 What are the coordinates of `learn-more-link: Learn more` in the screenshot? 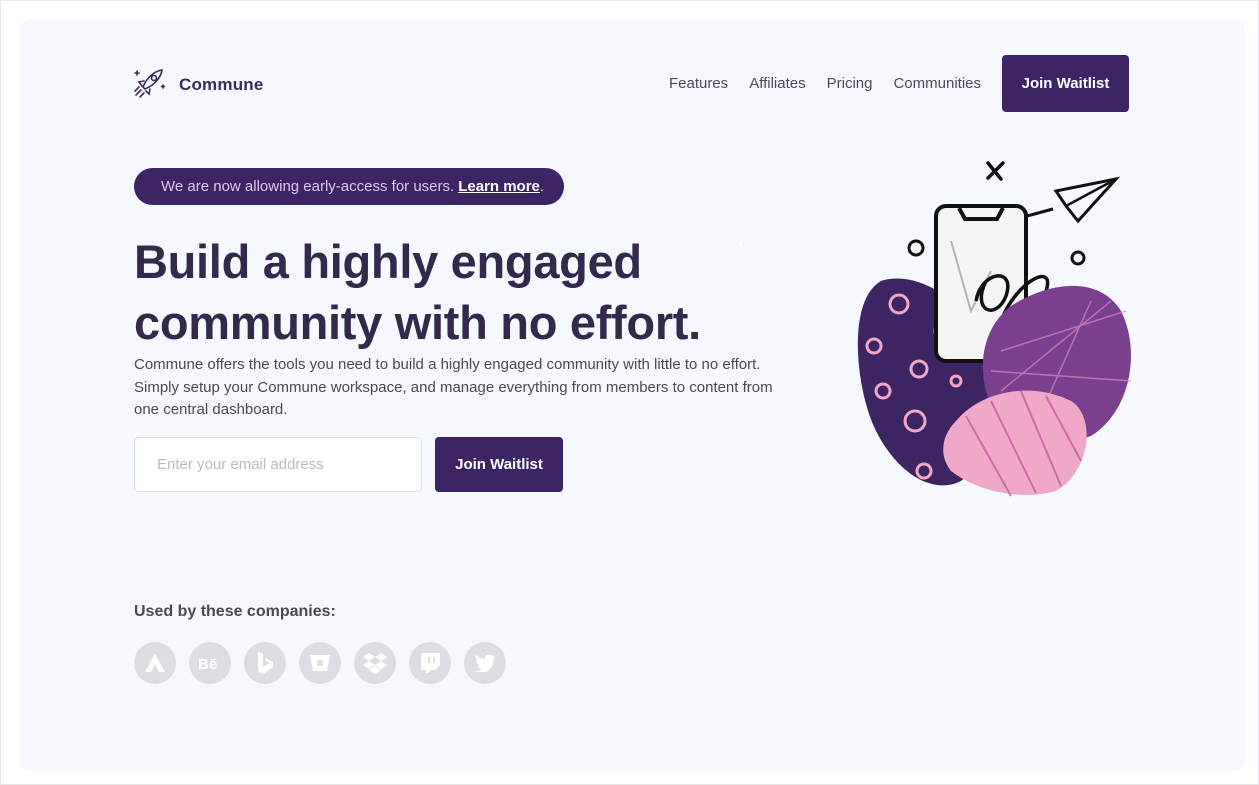 It's located at (499, 186).